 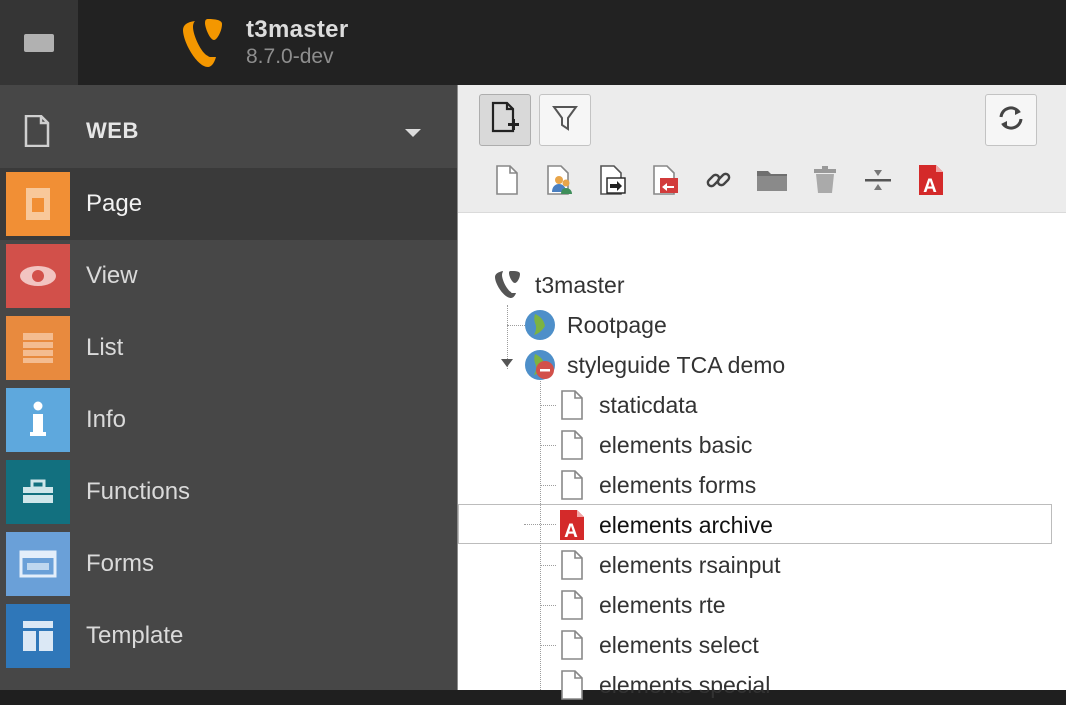 What do you see at coordinates (105, 347) in the screenshot?
I see `module-item-label: List` at bounding box center [105, 347].